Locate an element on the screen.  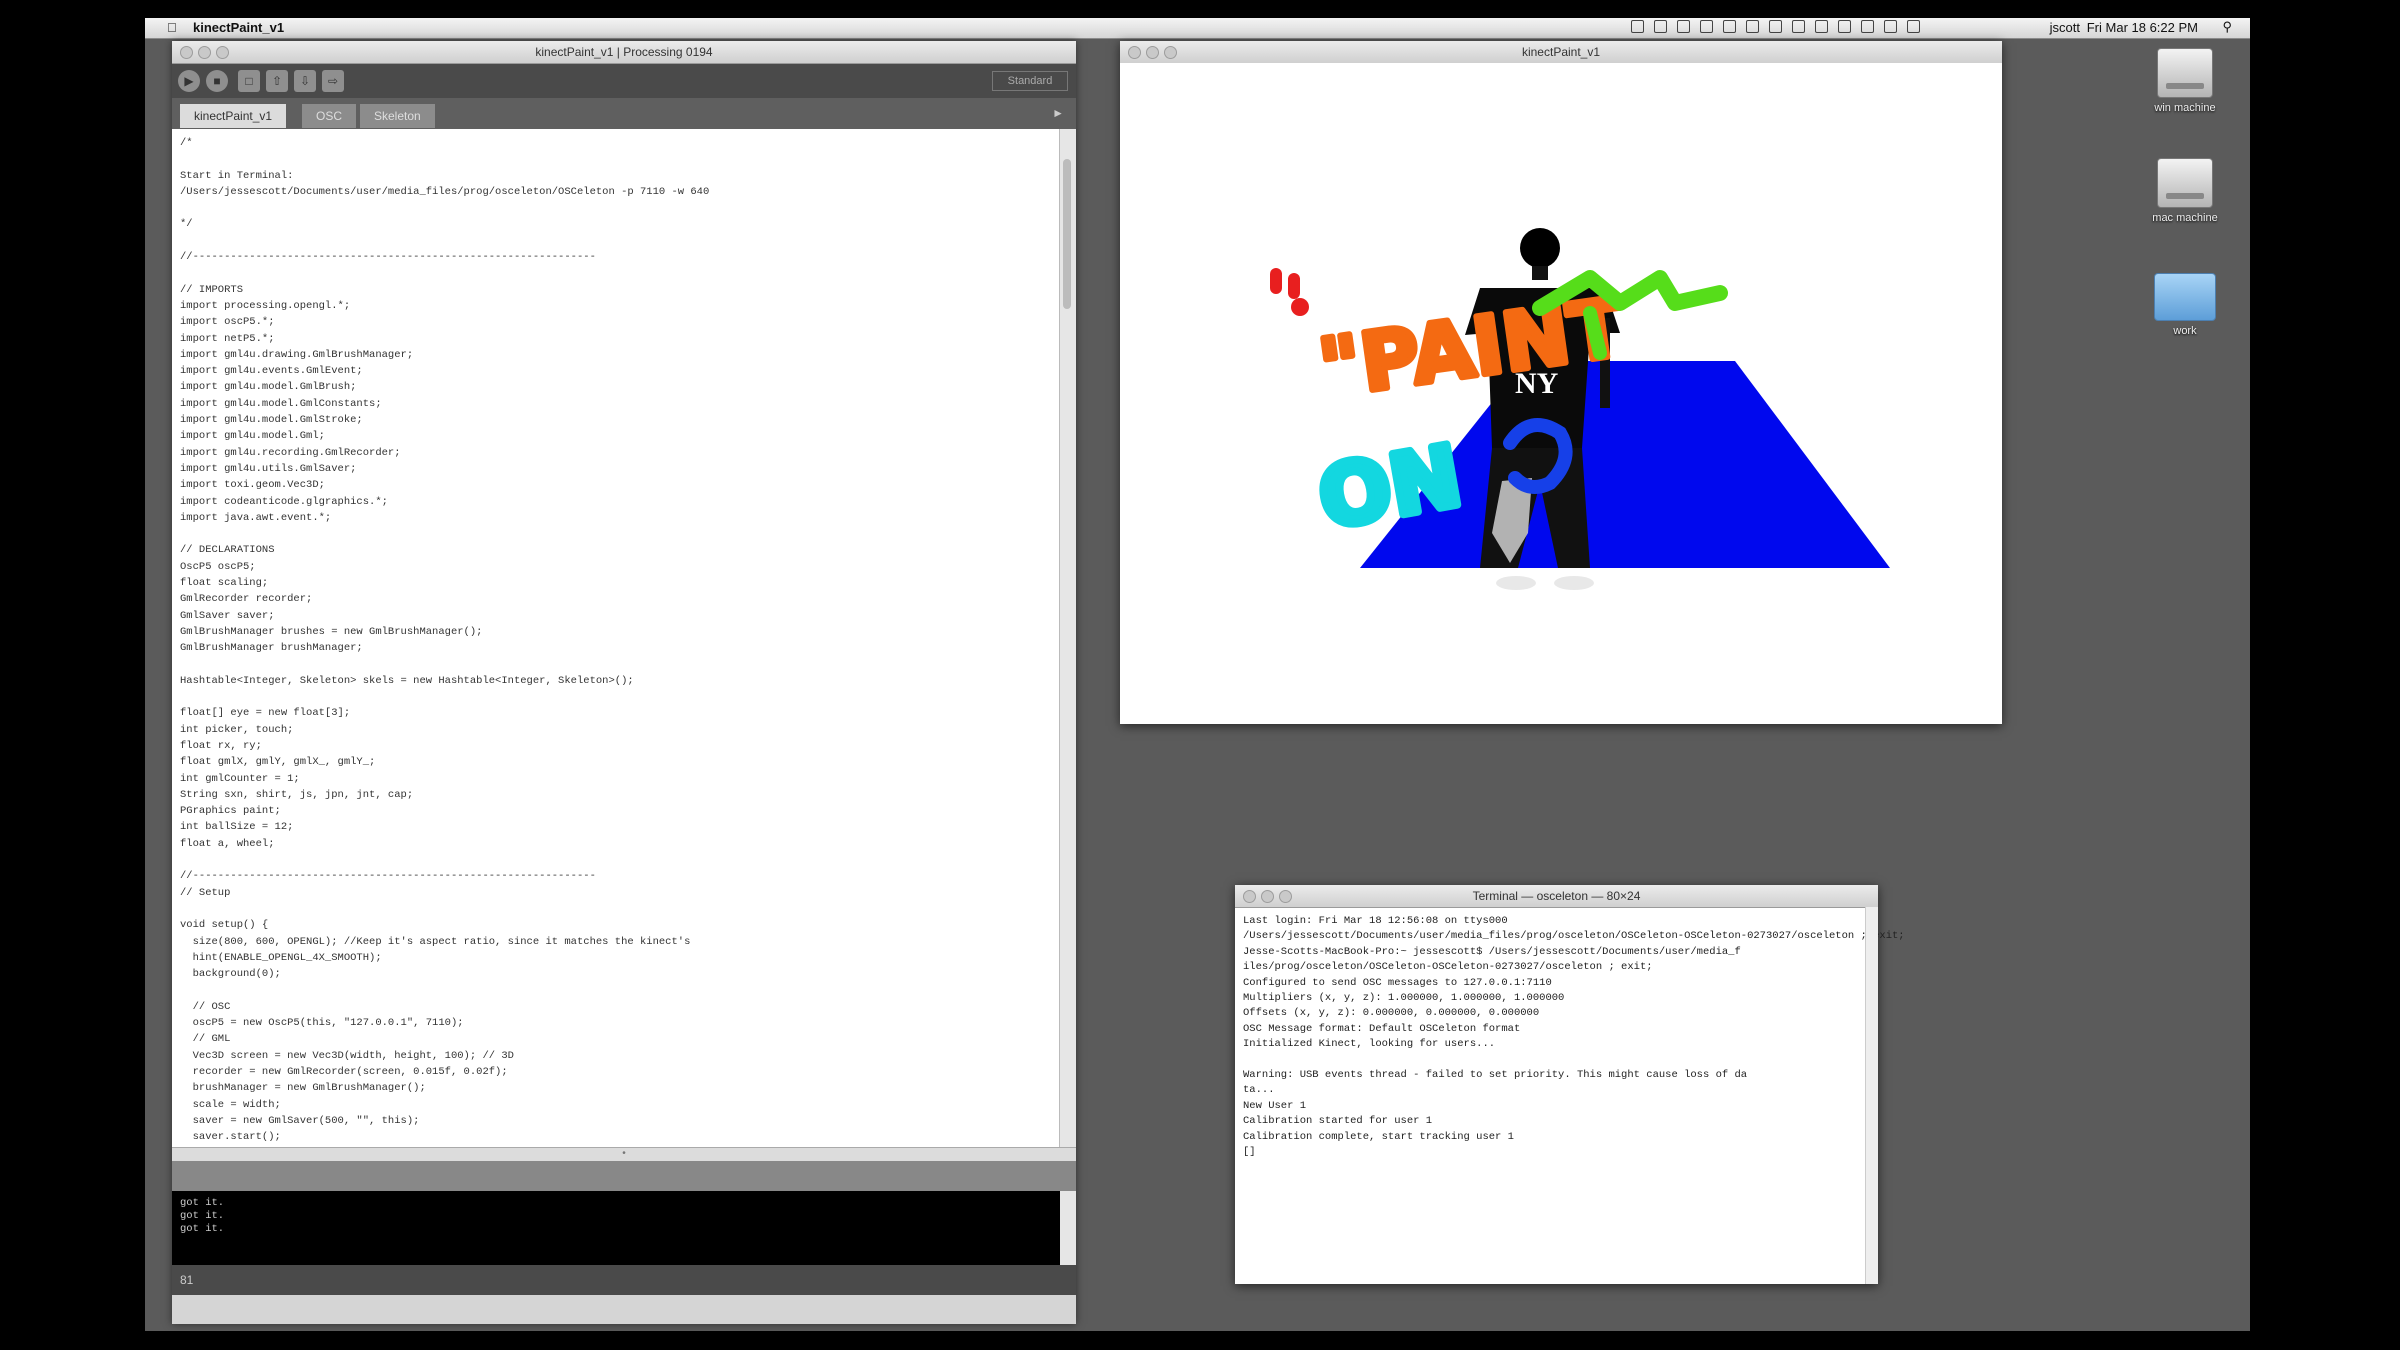
menu-clock: Fri Mar 18 6:22 PM is located at coordinates (2142, 27).